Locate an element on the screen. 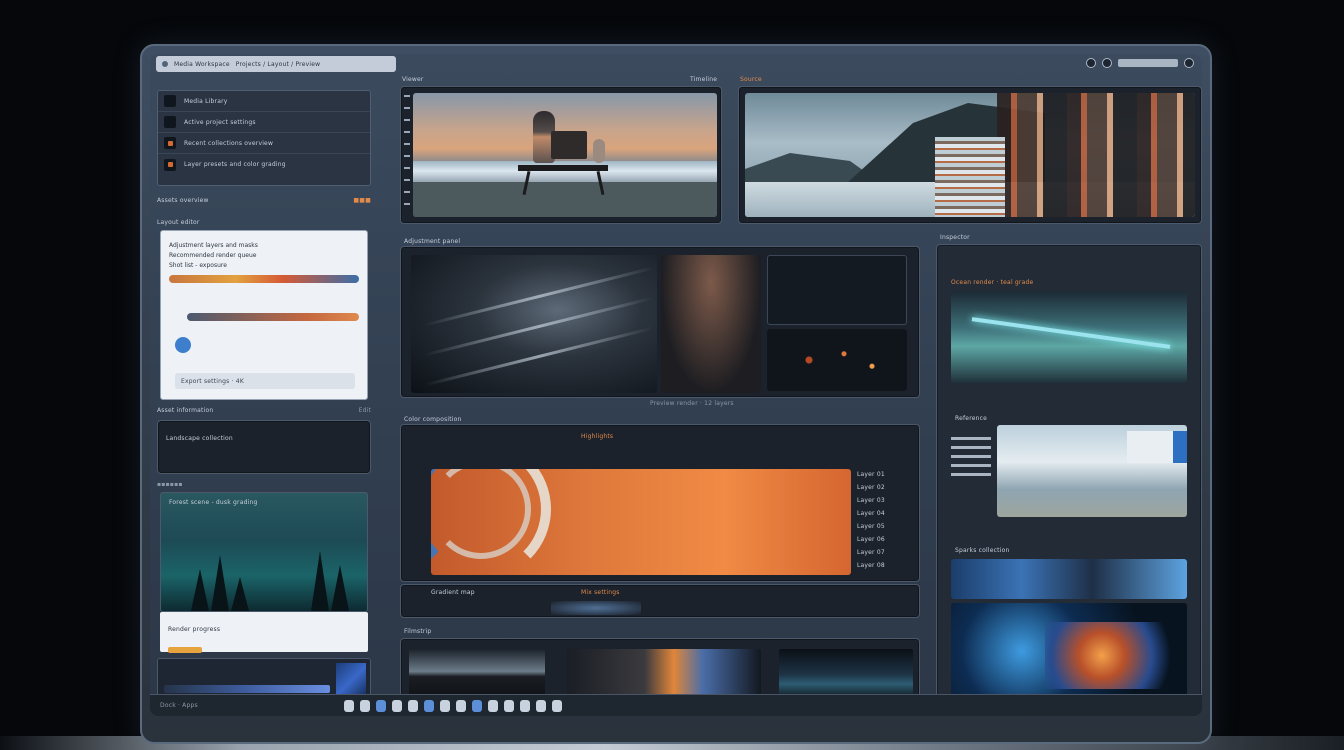 The height and width of the screenshot is (750, 1344). window-controls is located at coordinates (1140, 63).